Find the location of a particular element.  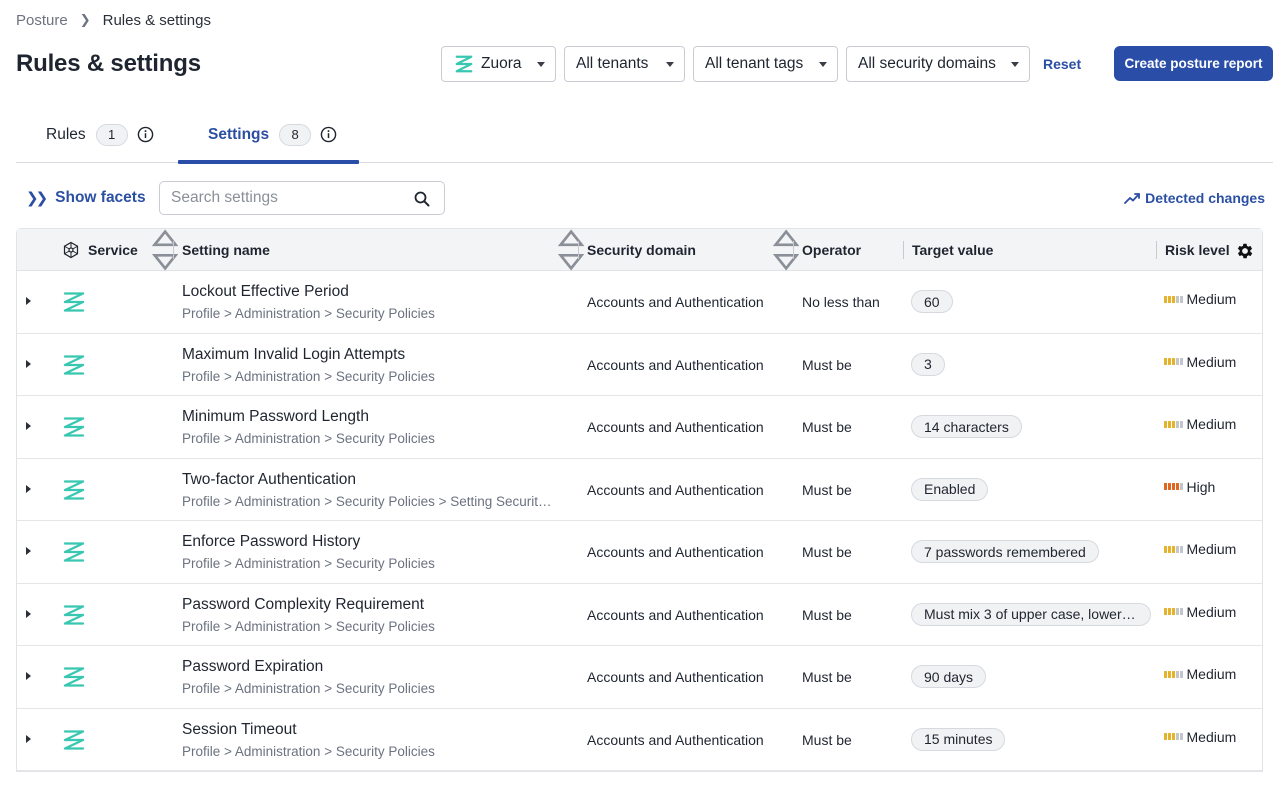

setting-name: Enforce Password History is located at coordinates (271, 542).